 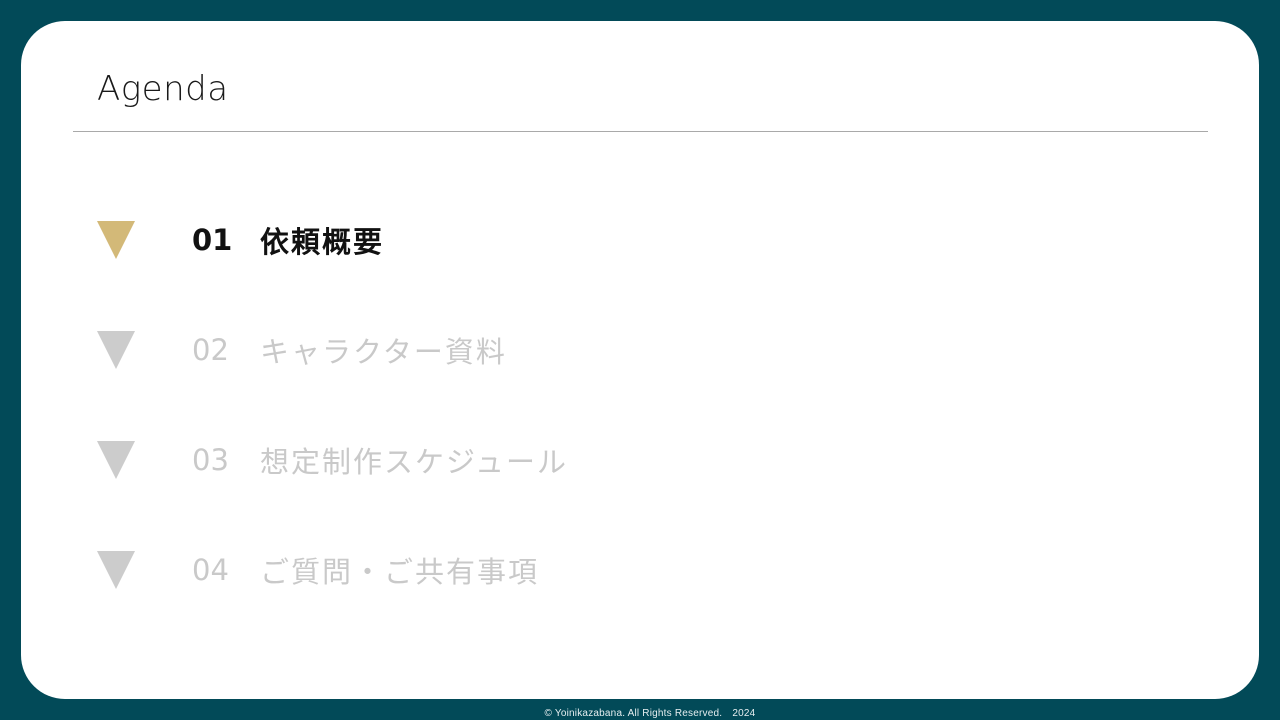 What do you see at coordinates (322, 242) in the screenshot?
I see `agenda-item-label: 依頼概要` at bounding box center [322, 242].